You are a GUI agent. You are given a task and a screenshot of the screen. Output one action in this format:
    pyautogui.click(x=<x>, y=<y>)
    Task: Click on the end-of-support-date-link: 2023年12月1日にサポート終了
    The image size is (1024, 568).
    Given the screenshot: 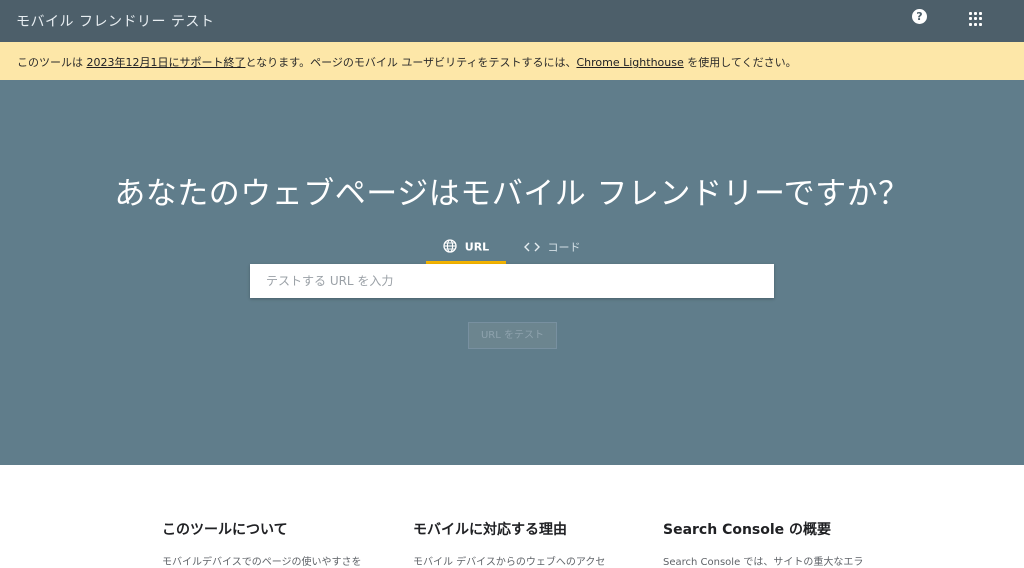 What is the action you would take?
    pyautogui.click(x=166, y=62)
    